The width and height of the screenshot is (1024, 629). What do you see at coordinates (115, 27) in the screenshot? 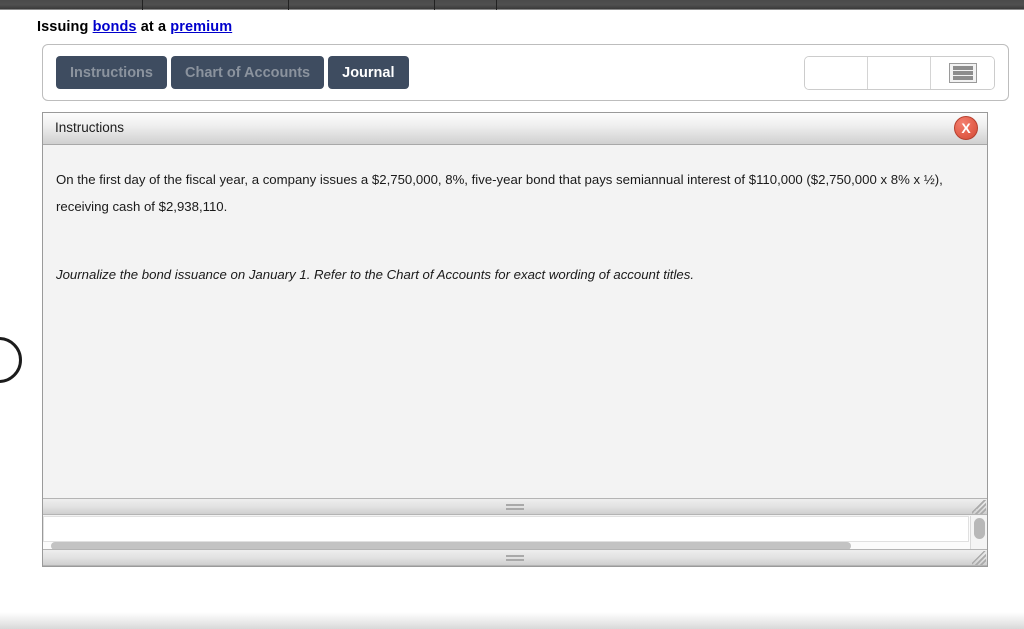
I see `bonds-link: bonds` at bounding box center [115, 27].